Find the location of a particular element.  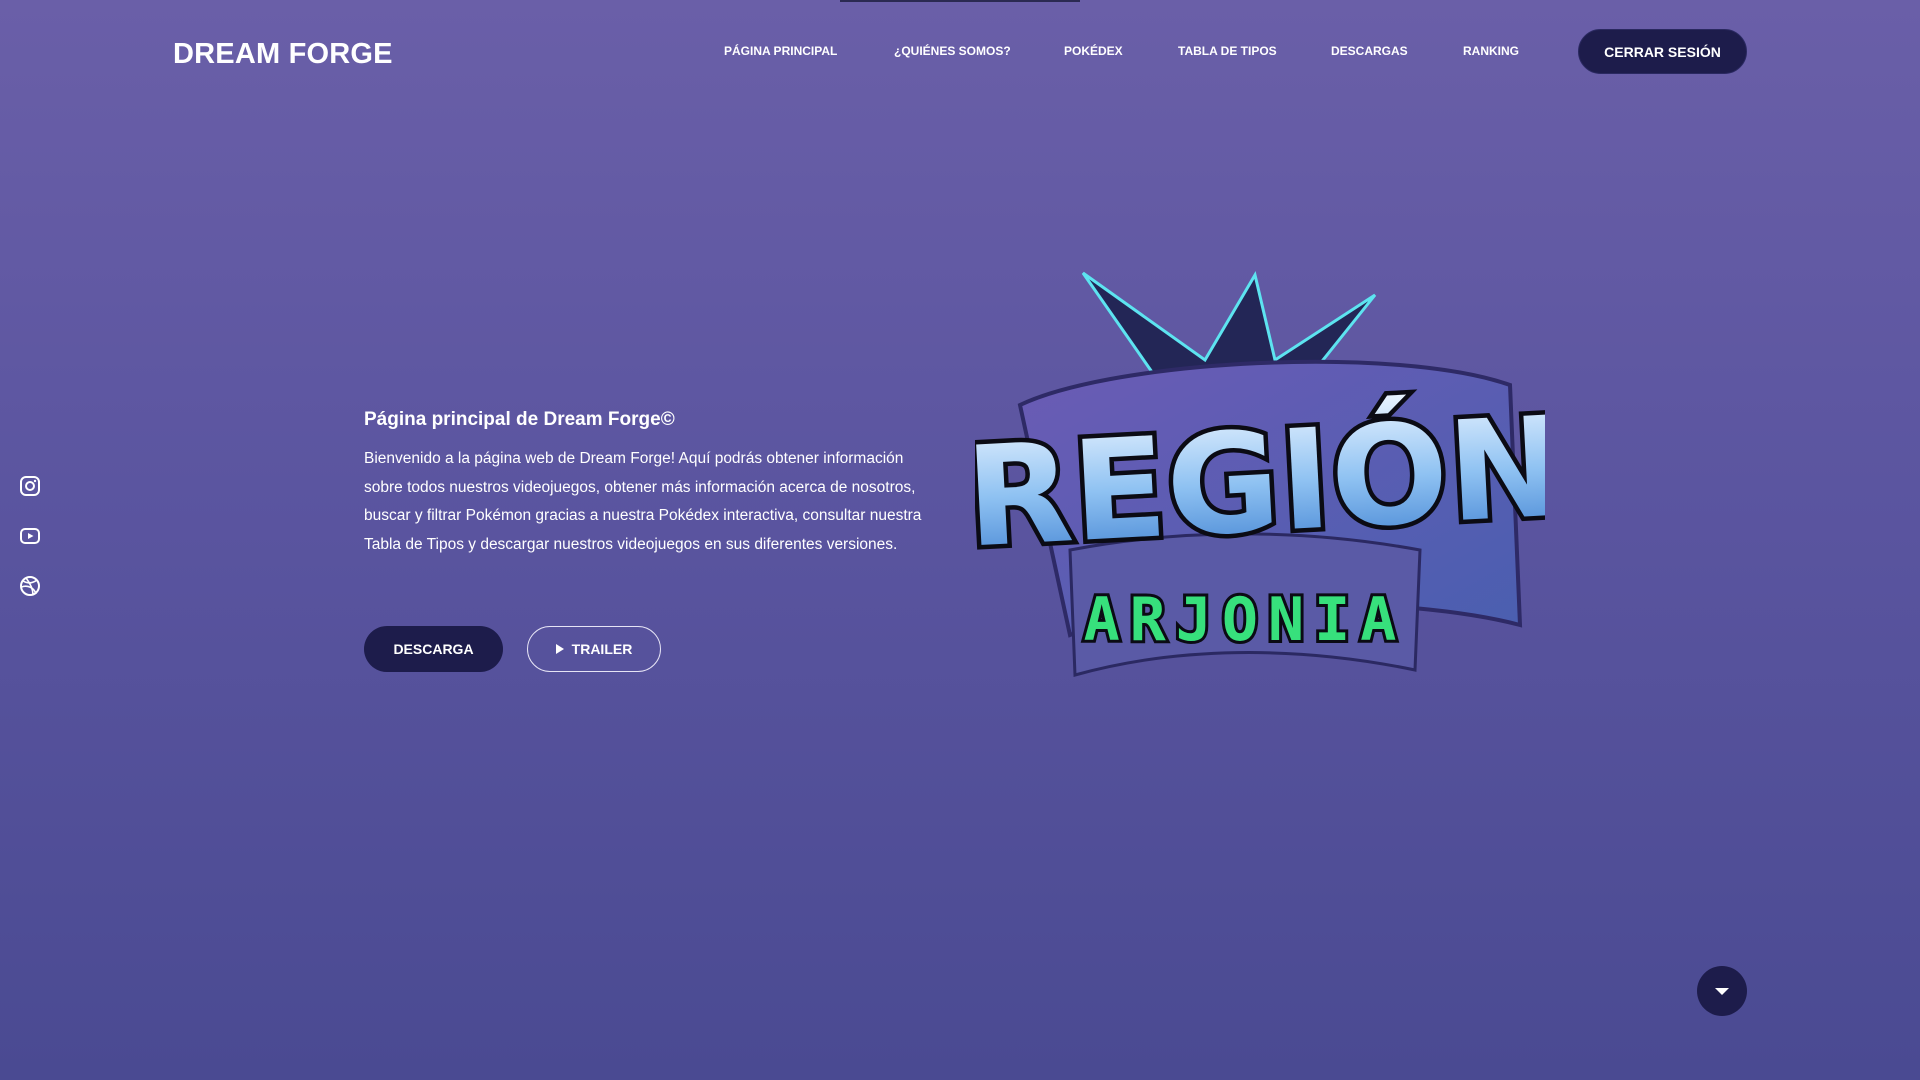

top-progress-line is located at coordinates (960, 1).